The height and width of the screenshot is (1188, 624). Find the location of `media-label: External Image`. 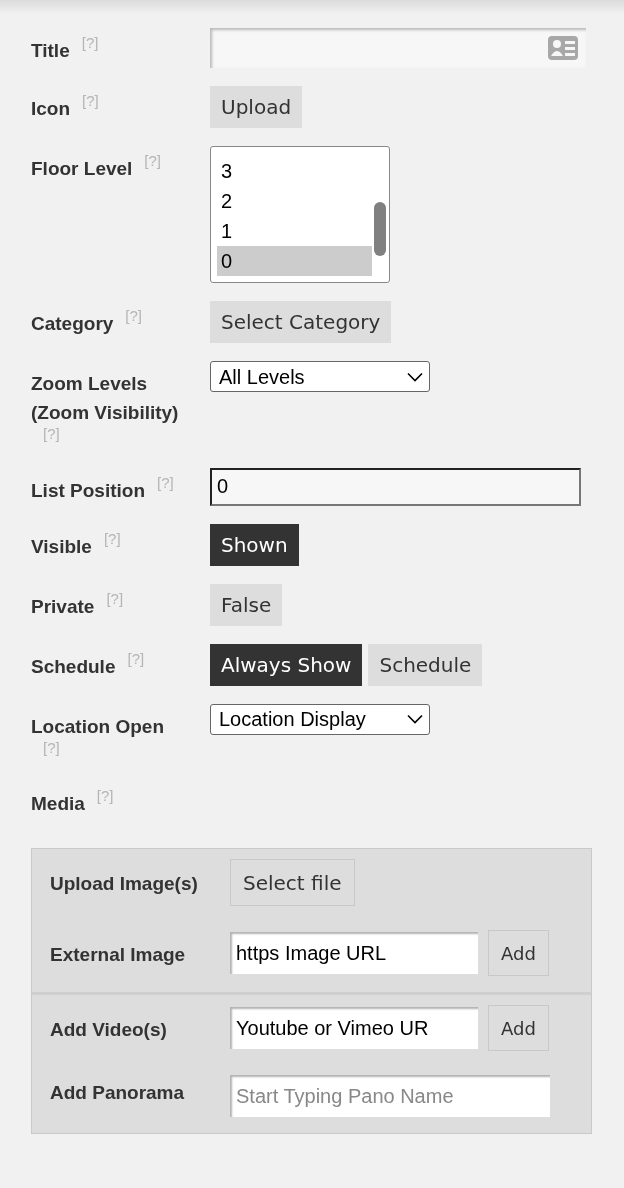

media-label: External Image is located at coordinates (118, 954).